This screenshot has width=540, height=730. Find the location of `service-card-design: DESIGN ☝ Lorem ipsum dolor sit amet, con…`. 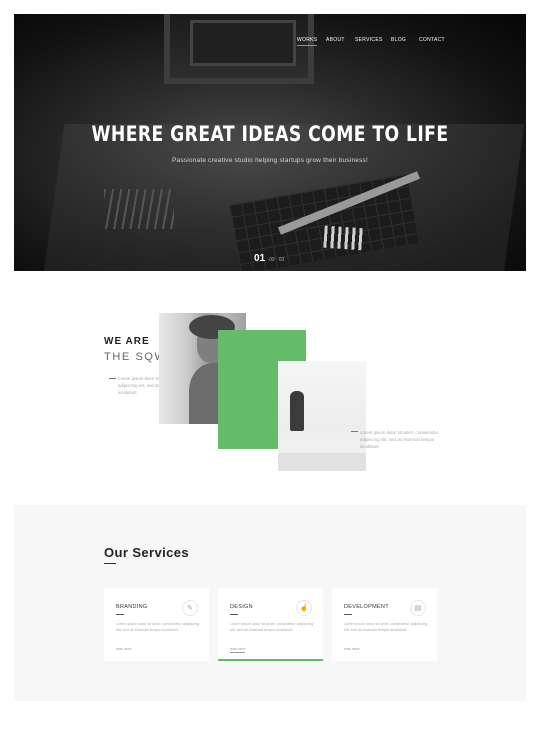

service-card-design: DESIGN ☝ Lorem ipsum dolor sit amet, con… is located at coordinates (270, 624).